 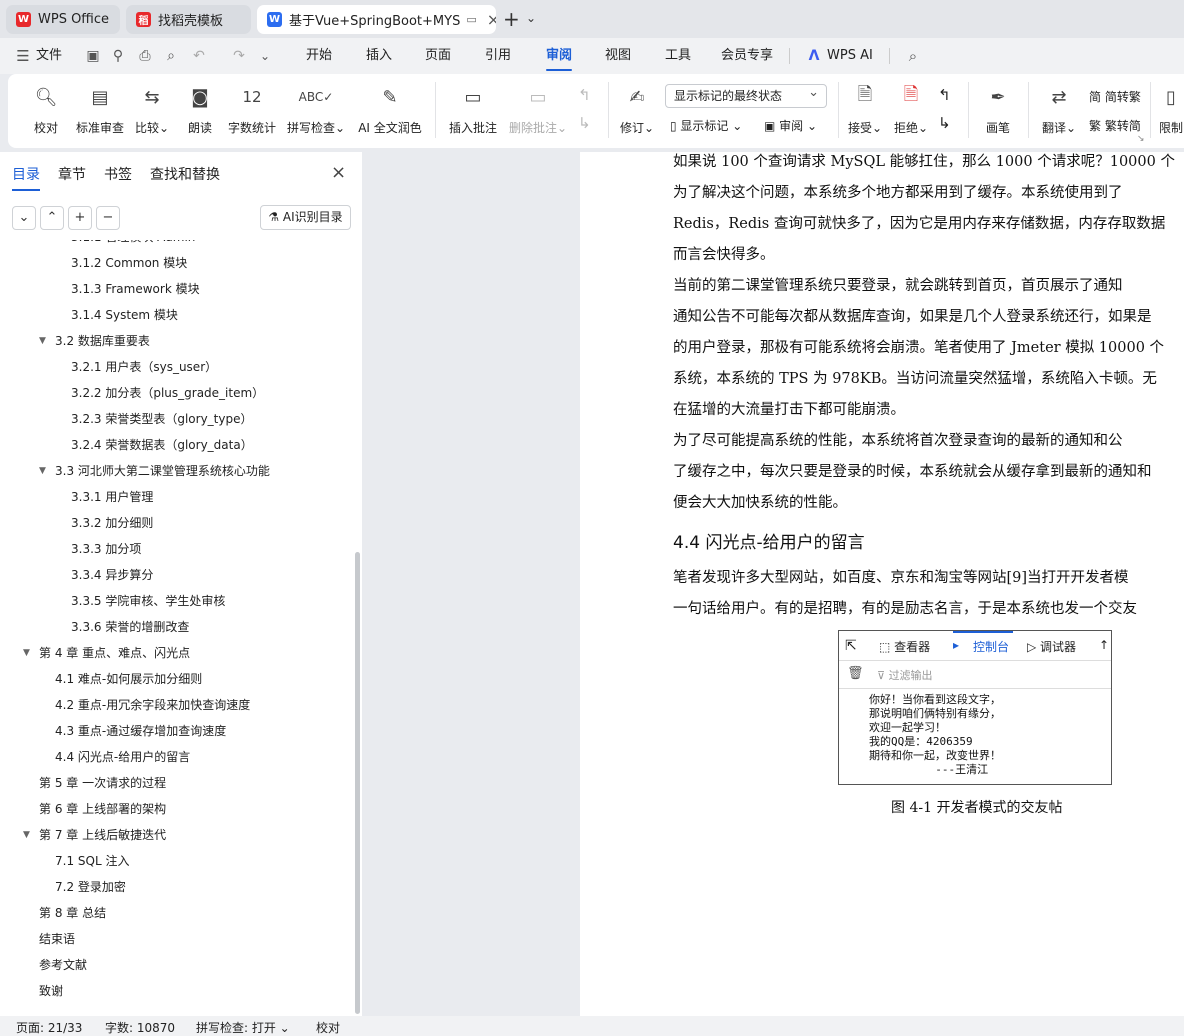 What do you see at coordinates (63, 19) in the screenshot?
I see `tab-wps-office: W WPS Office` at bounding box center [63, 19].